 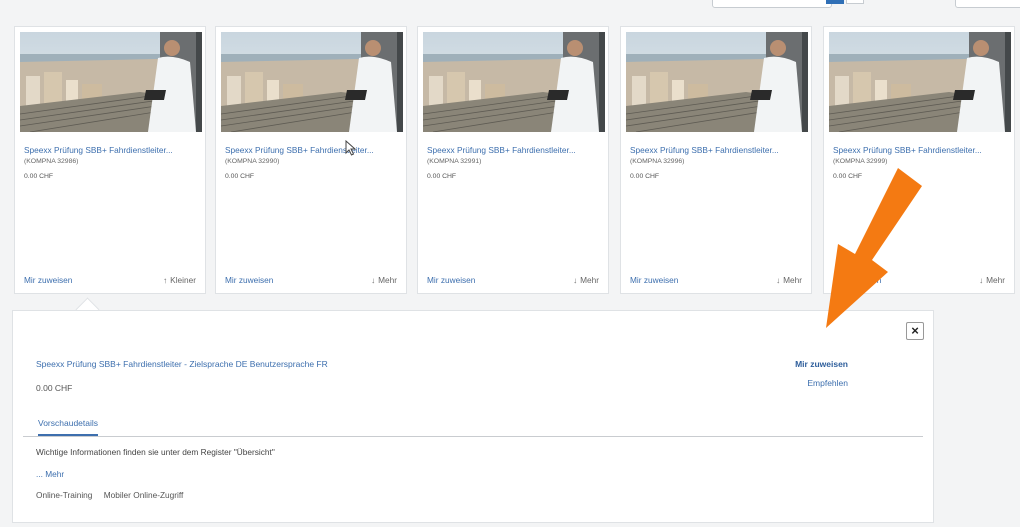 I want to click on delivery-tags: Online-Training Mobiler Online-Zugriff, so click(x=114, y=495).